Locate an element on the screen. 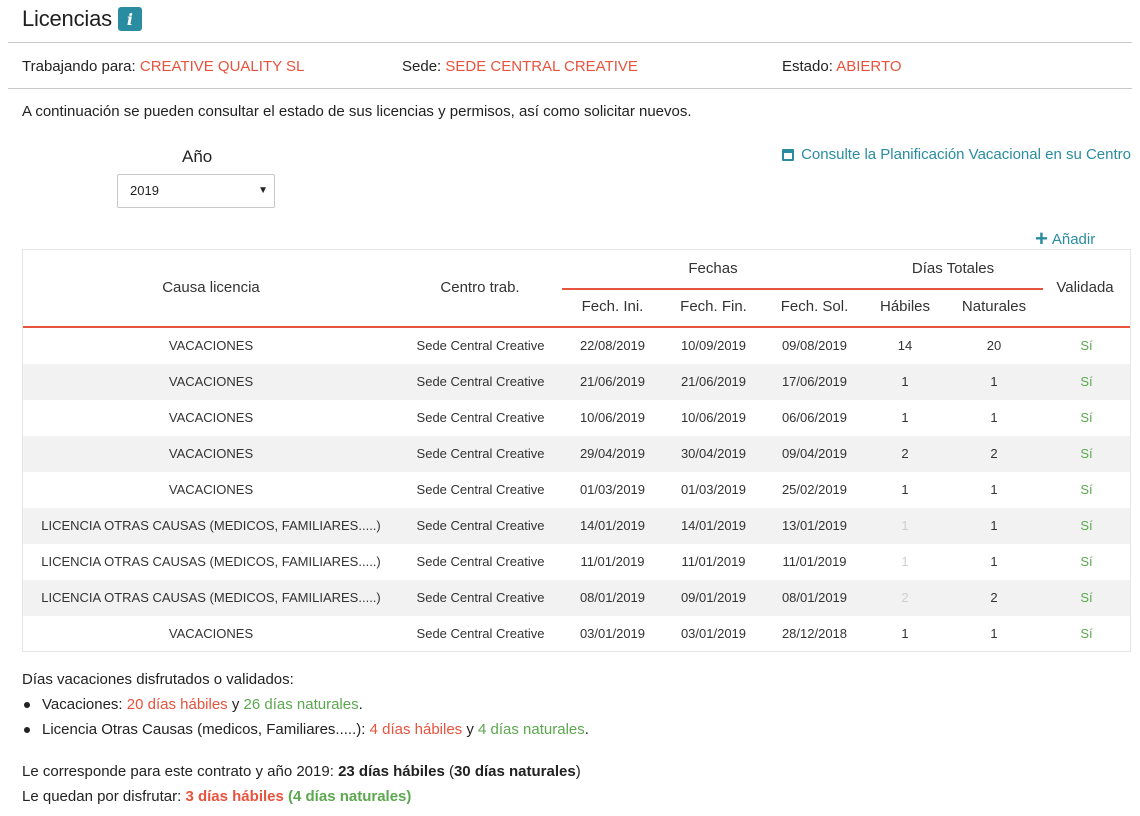 Image resolution: width=1140 pixels, height=816 pixels. add-button-label: Añadir is located at coordinates (1073, 239).